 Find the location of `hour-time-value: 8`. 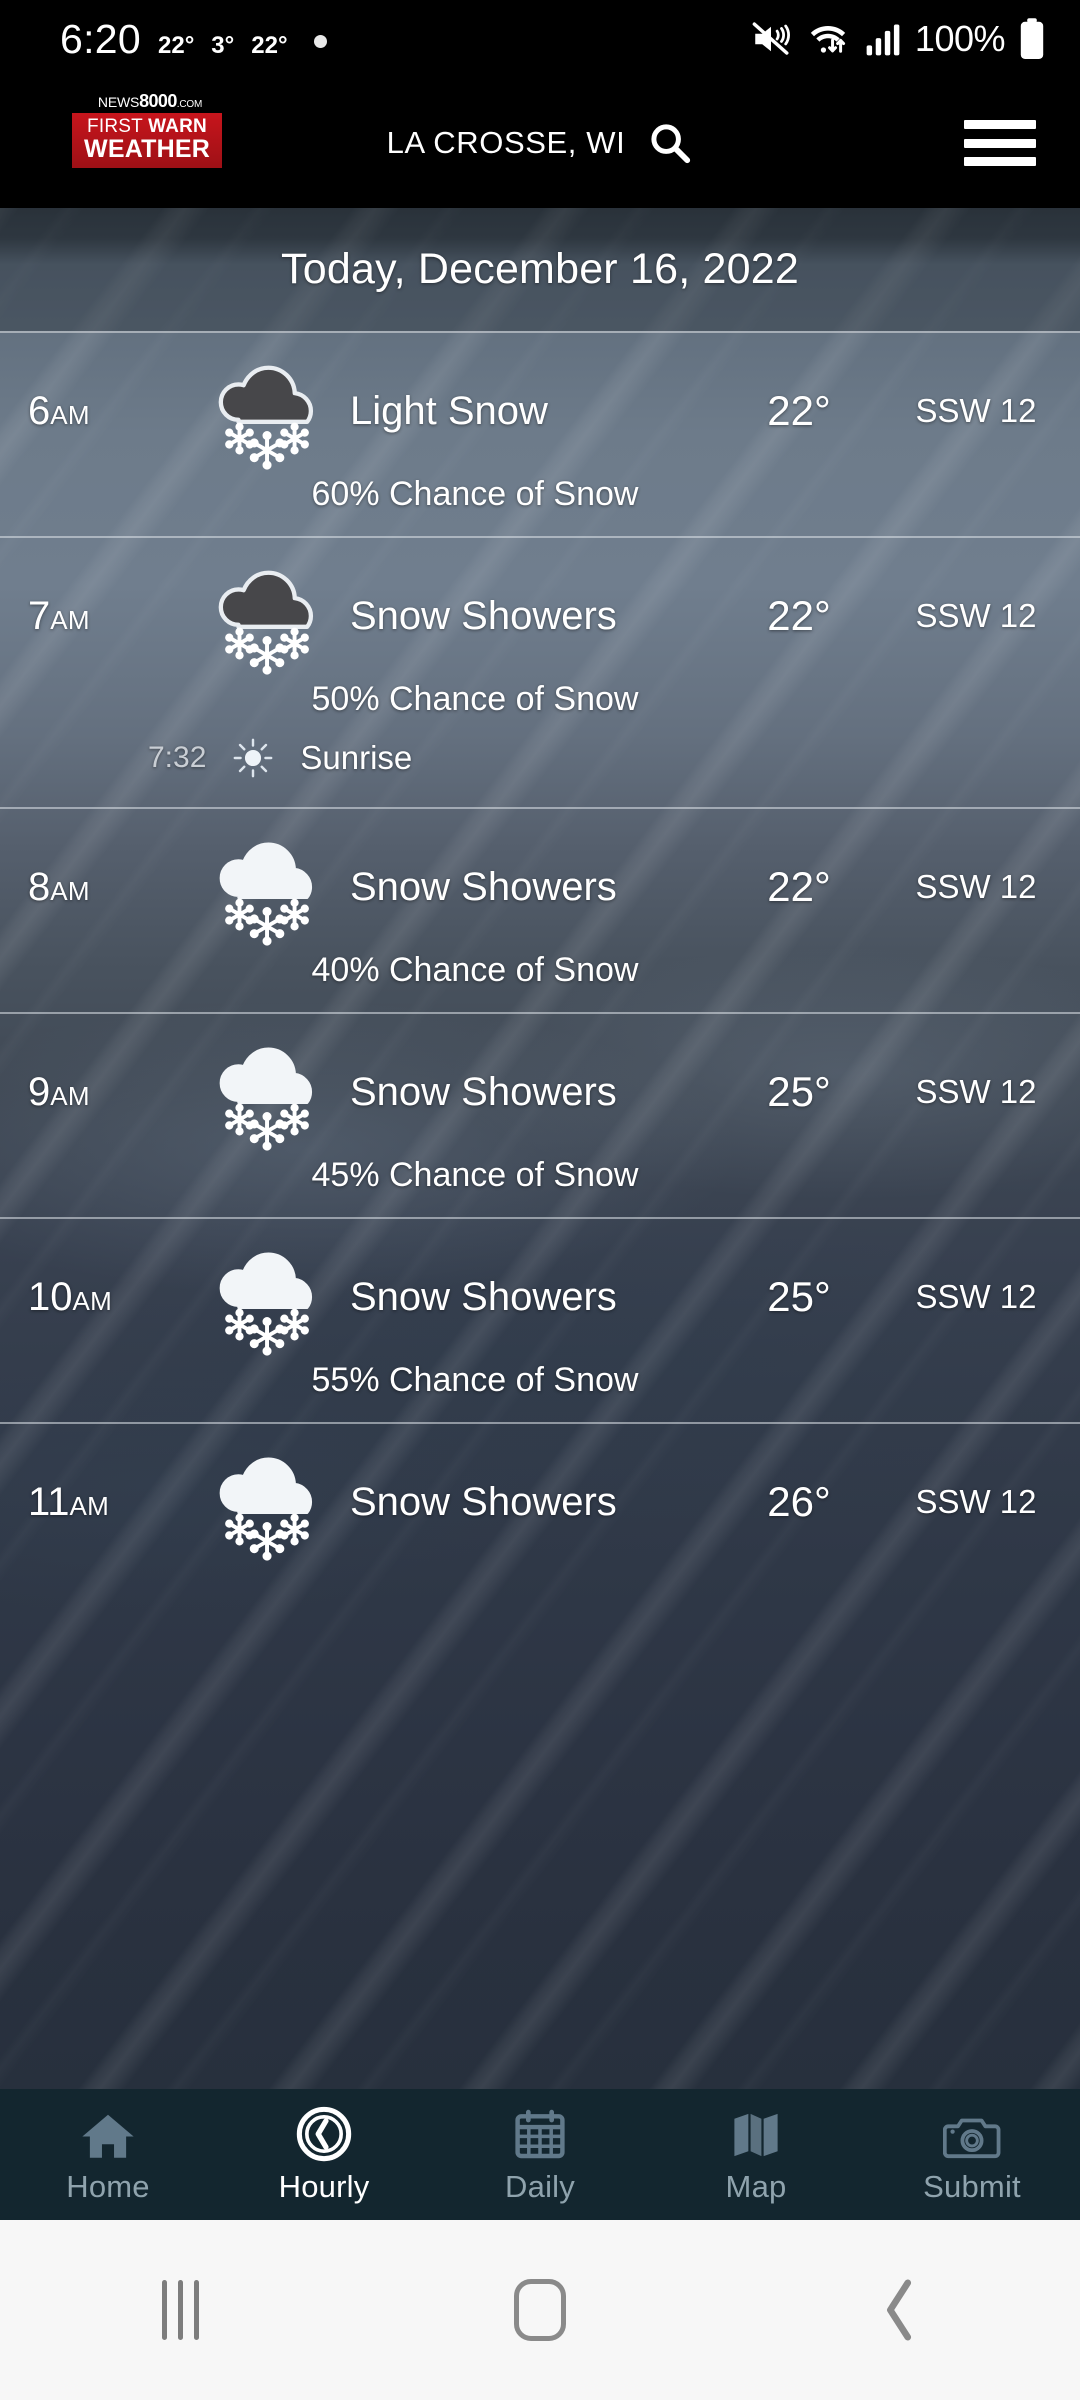

hour-time-value: 8 is located at coordinates (39, 886).